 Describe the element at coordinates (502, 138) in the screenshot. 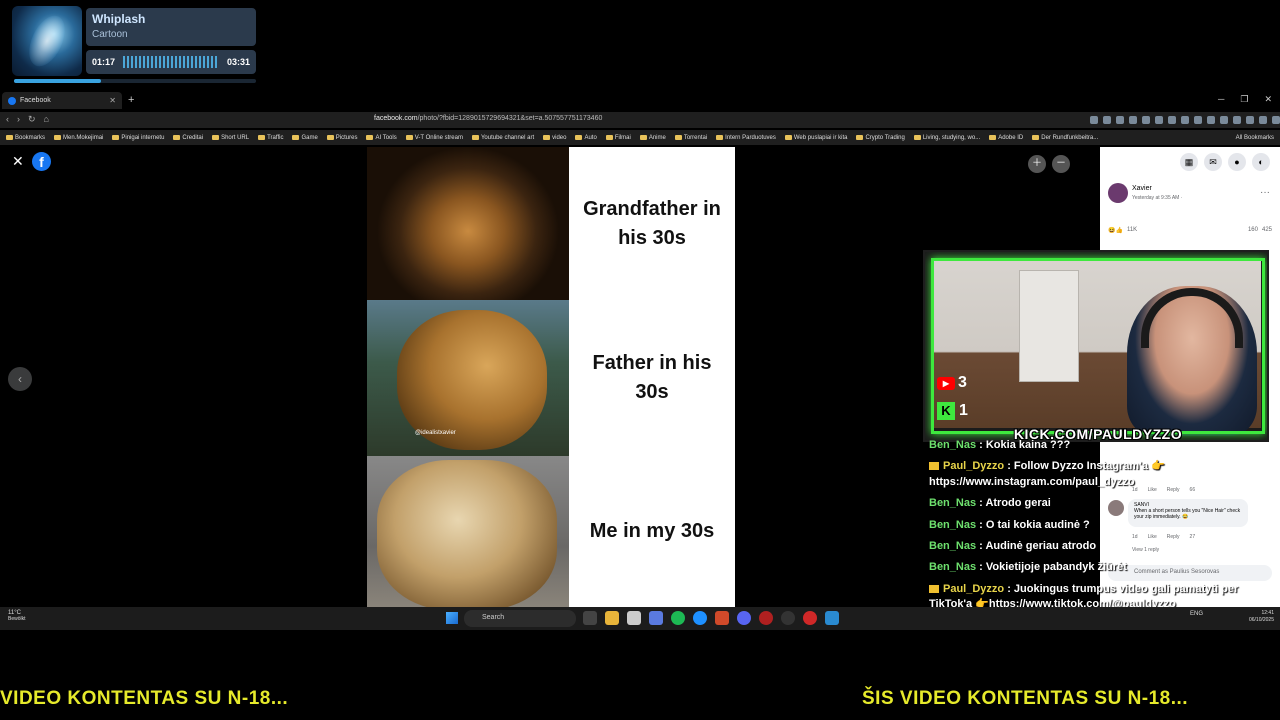

I see `bookmark-item: Youtube channel art` at that location.